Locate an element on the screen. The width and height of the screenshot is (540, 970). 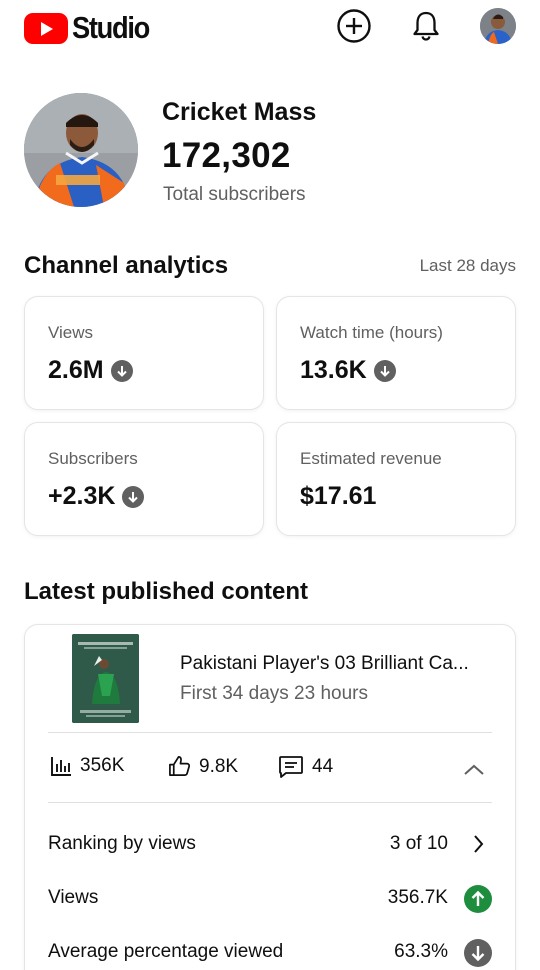
watch-time-card-value-row: 13.6K is located at coordinates (348, 370).